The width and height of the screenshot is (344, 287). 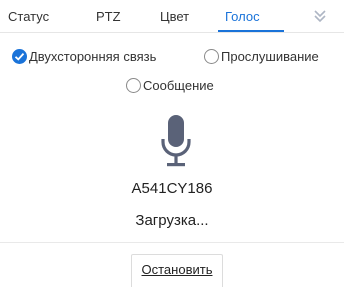 What do you see at coordinates (93, 56) in the screenshot?
I see `mode-option-label: Двухсторонняя связь` at bounding box center [93, 56].